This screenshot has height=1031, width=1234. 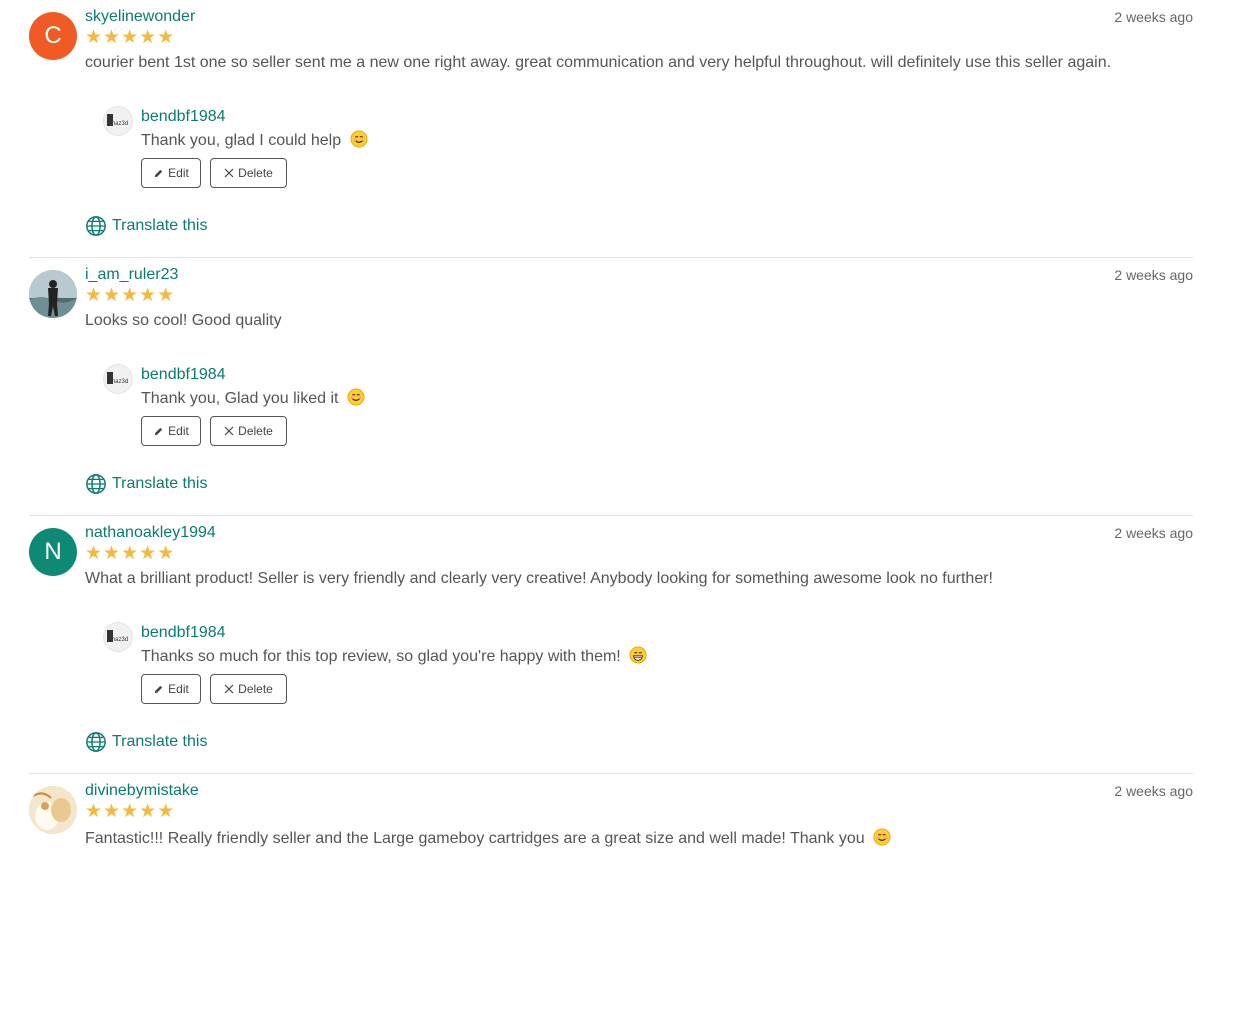 I want to click on reviewer-username: skyelinewonder, so click(x=140, y=17).